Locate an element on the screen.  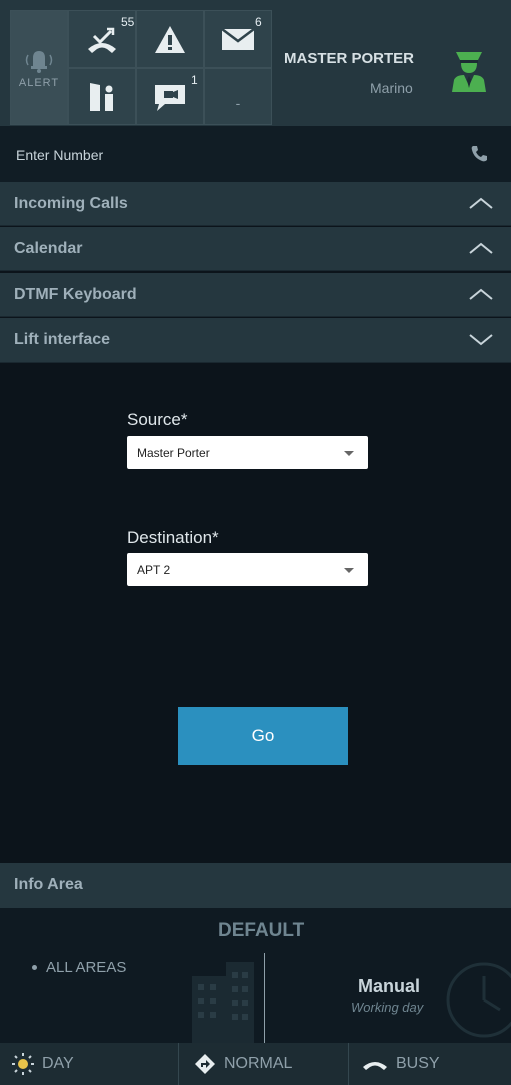
area-label: ALL AREAS is located at coordinates (86, 967).